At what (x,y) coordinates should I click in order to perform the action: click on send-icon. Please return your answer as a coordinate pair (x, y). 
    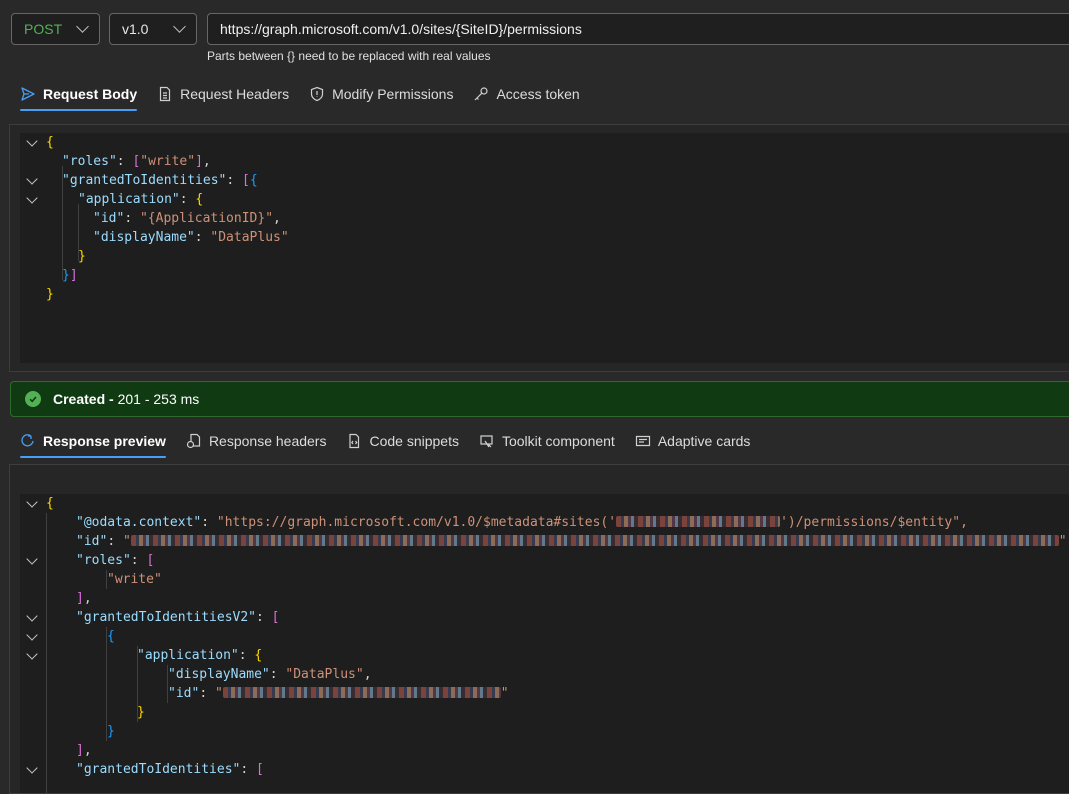
    Looking at the image, I should click on (28, 94).